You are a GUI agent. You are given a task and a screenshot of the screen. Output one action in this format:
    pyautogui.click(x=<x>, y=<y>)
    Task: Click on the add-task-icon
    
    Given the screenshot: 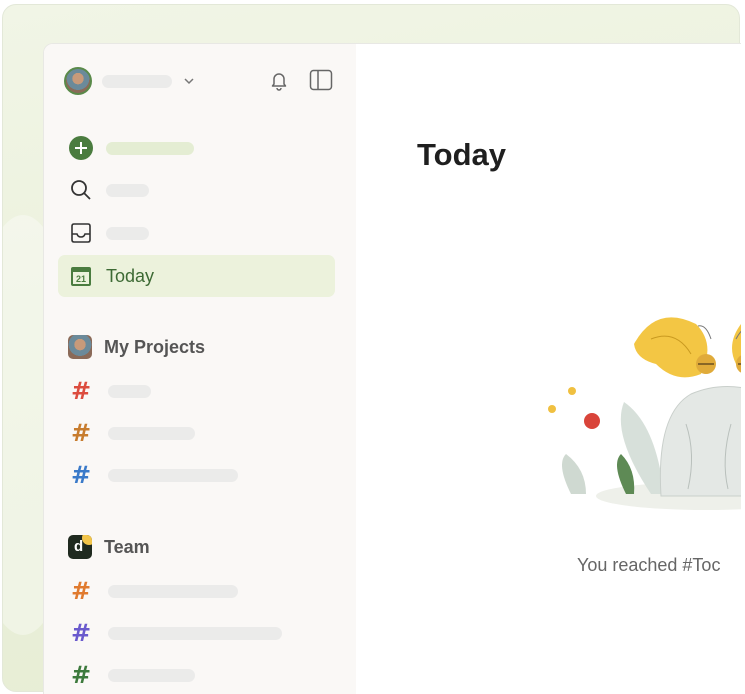 What is the action you would take?
    pyautogui.click(x=81, y=148)
    